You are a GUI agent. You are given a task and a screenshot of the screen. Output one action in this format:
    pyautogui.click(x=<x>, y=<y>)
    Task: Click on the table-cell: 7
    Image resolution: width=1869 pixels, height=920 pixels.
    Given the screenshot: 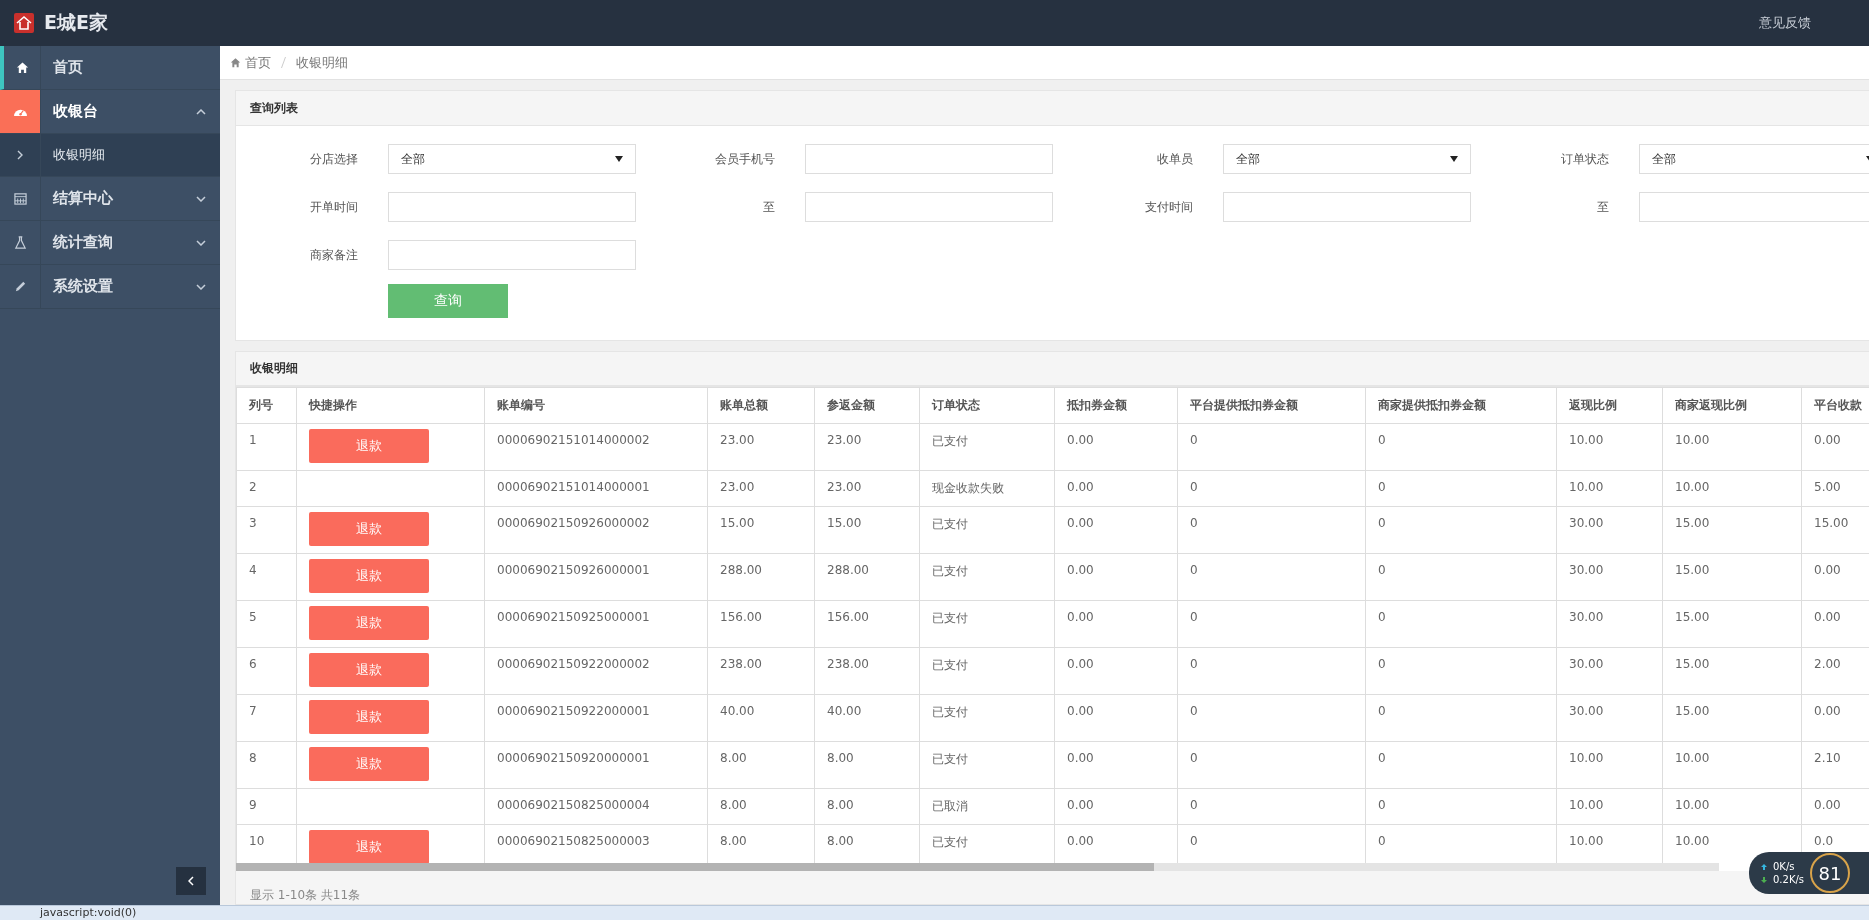 What is the action you would take?
    pyautogui.click(x=266, y=718)
    